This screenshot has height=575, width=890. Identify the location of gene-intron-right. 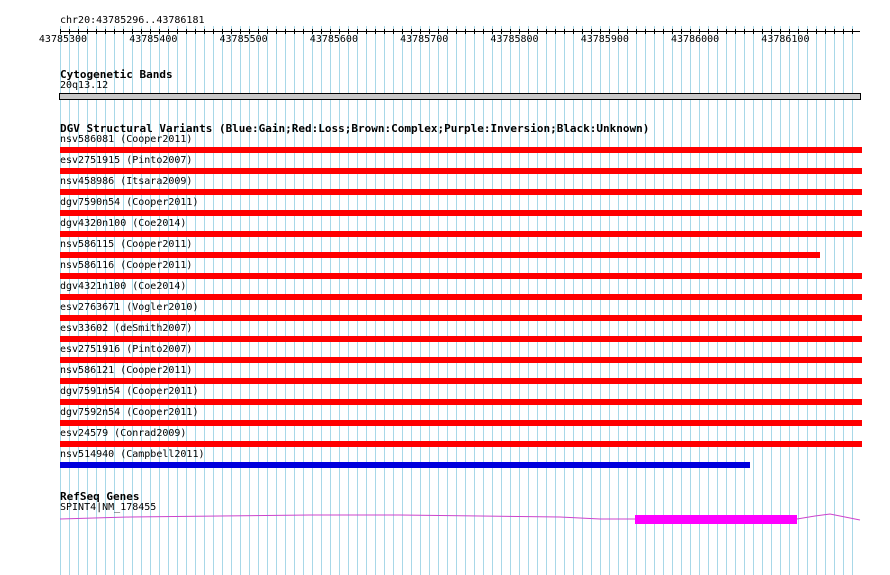
(828, 517).